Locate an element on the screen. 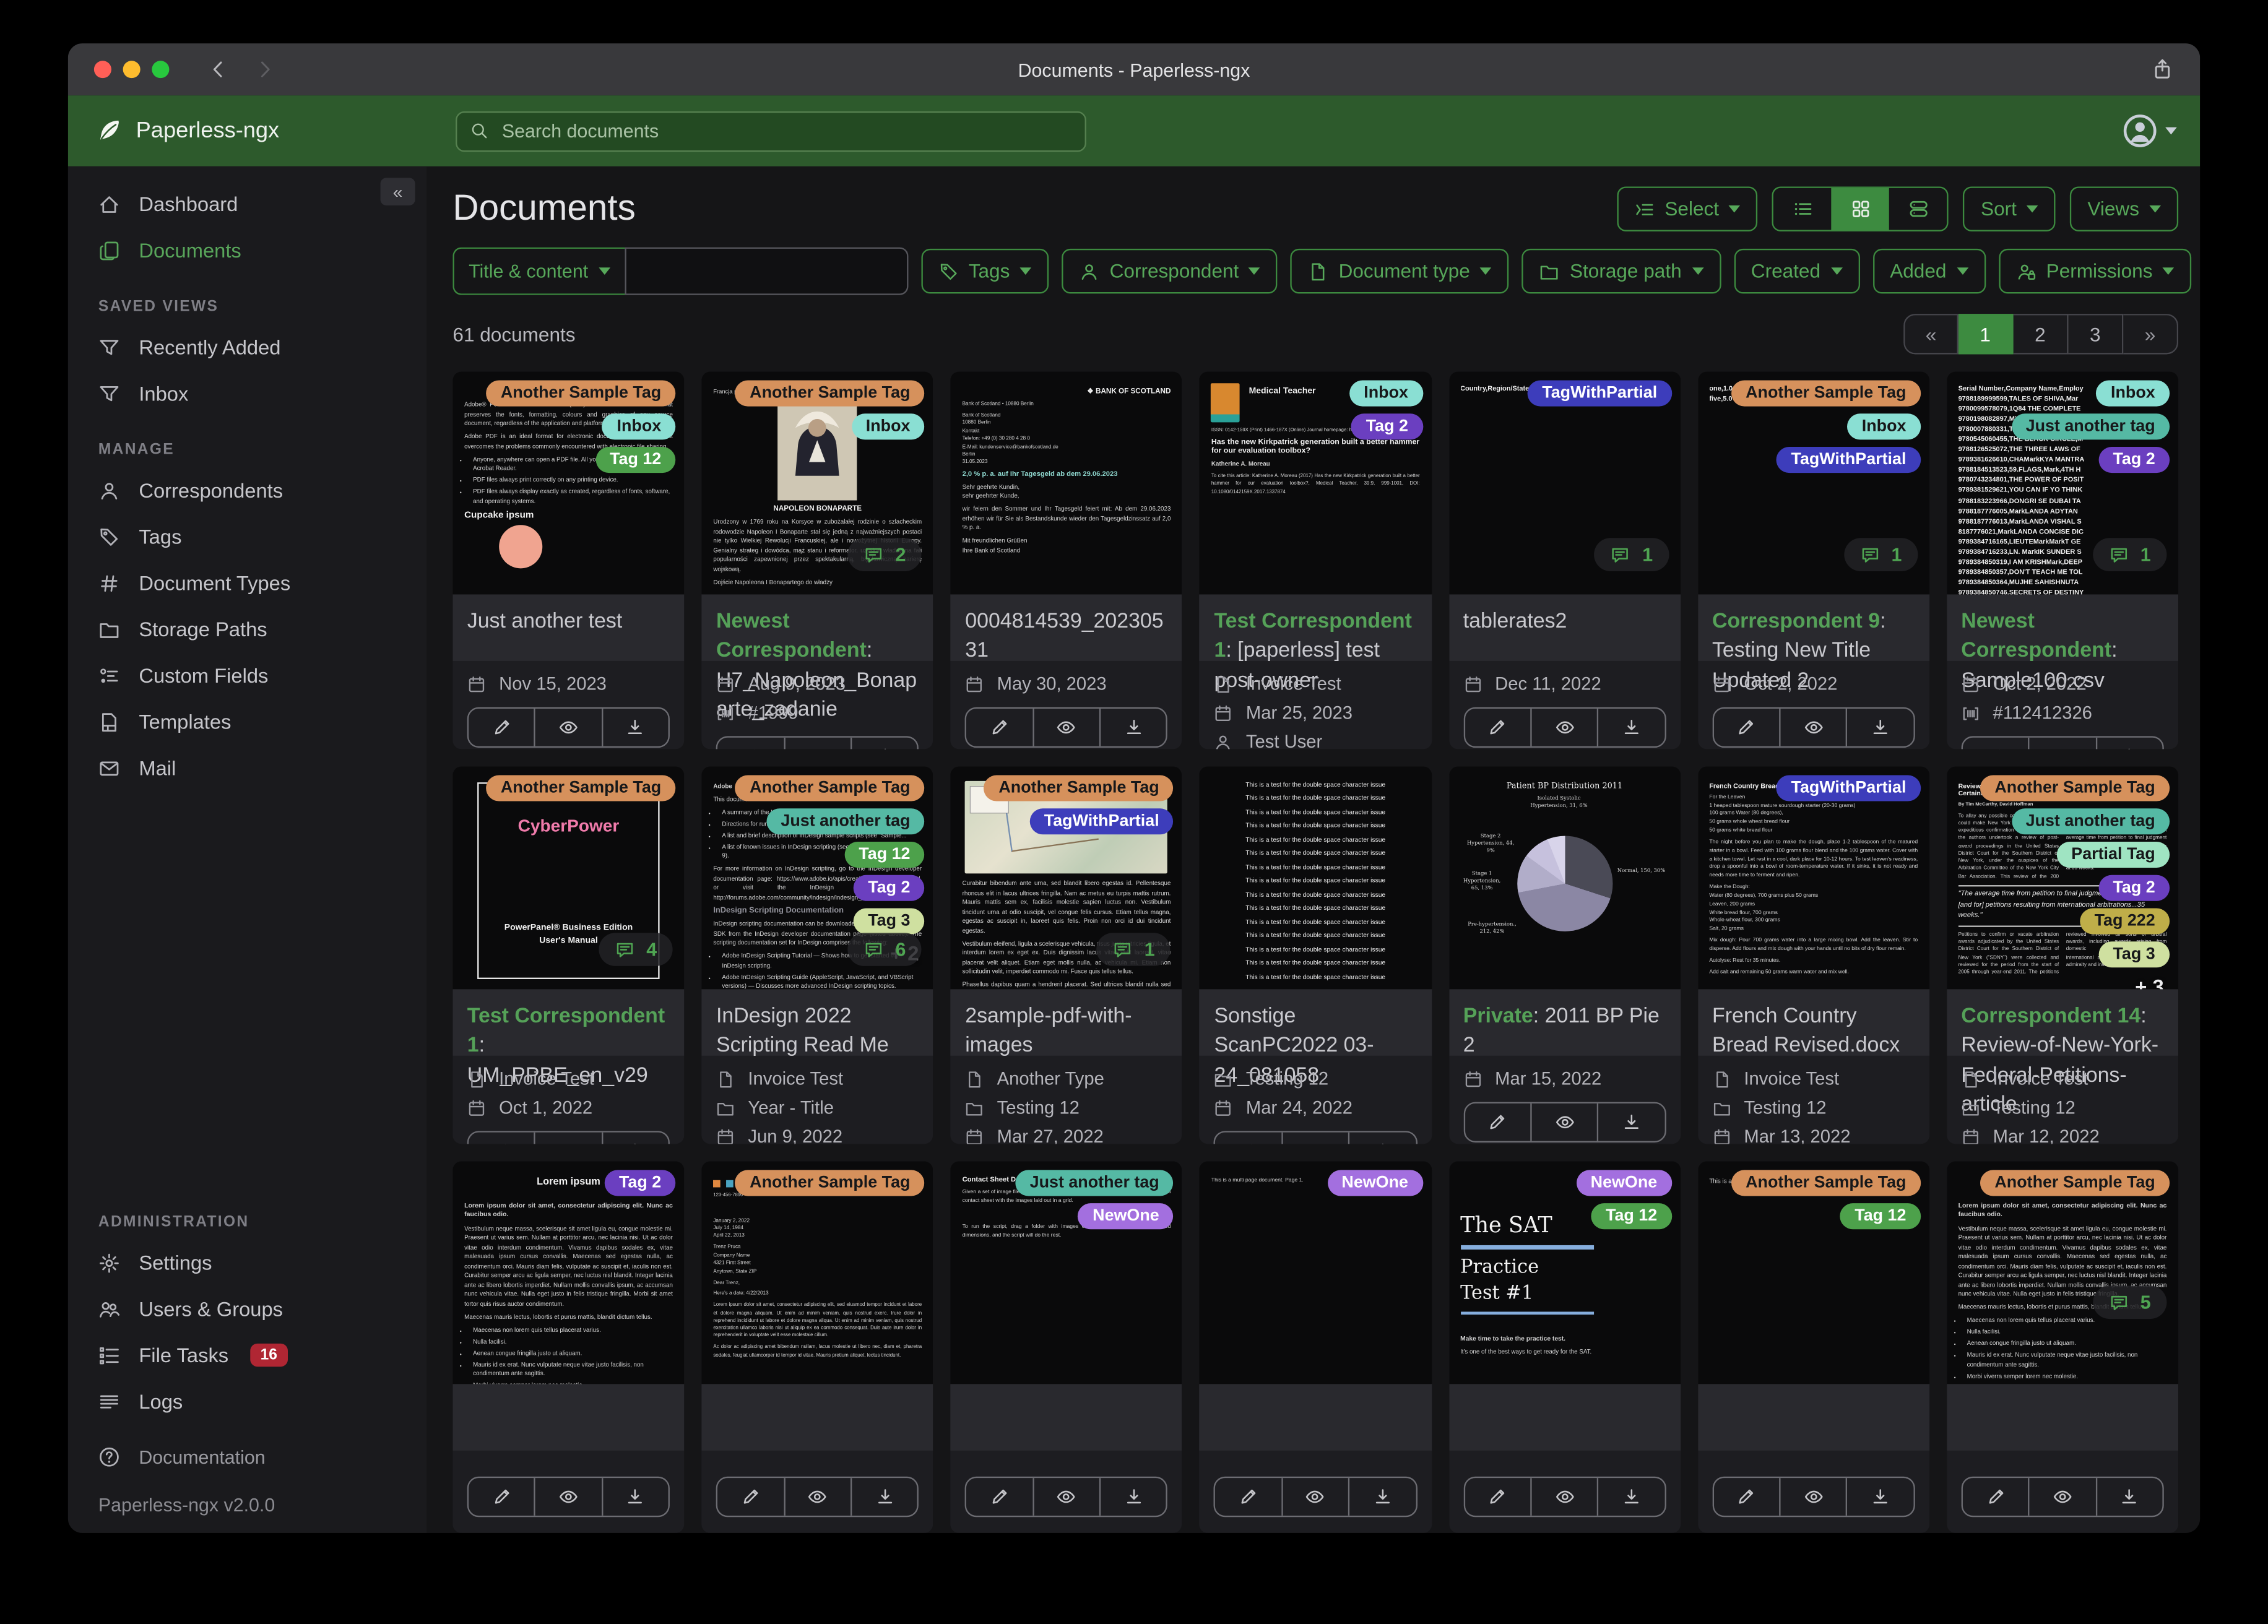  sidebar-item-document-types: Document Types is located at coordinates (247, 582).